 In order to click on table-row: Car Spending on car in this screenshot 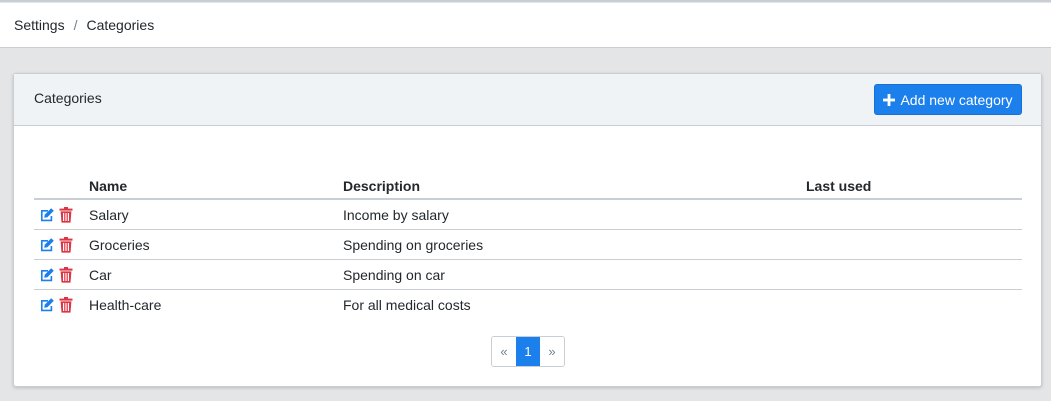, I will do `click(528, 274)`.